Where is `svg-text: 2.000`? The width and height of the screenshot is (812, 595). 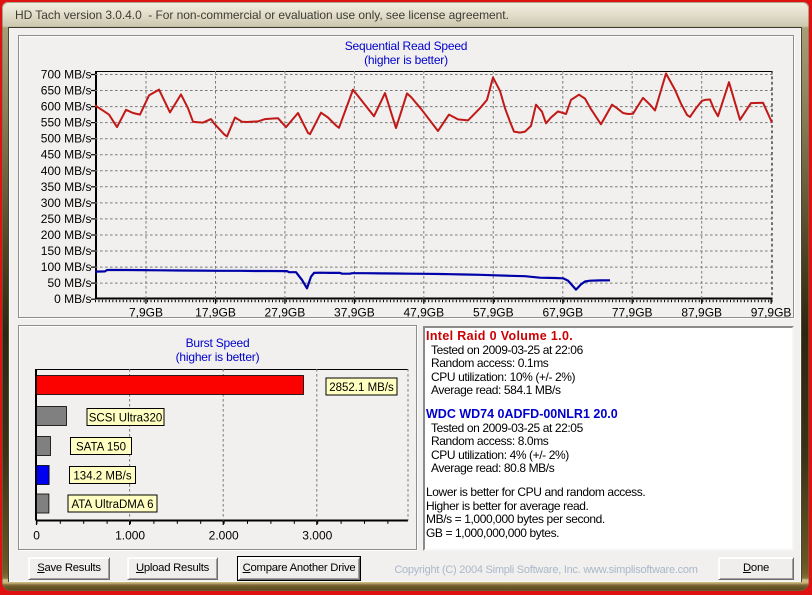
svg-text: 2.000 is located at coordinates (224, 536).